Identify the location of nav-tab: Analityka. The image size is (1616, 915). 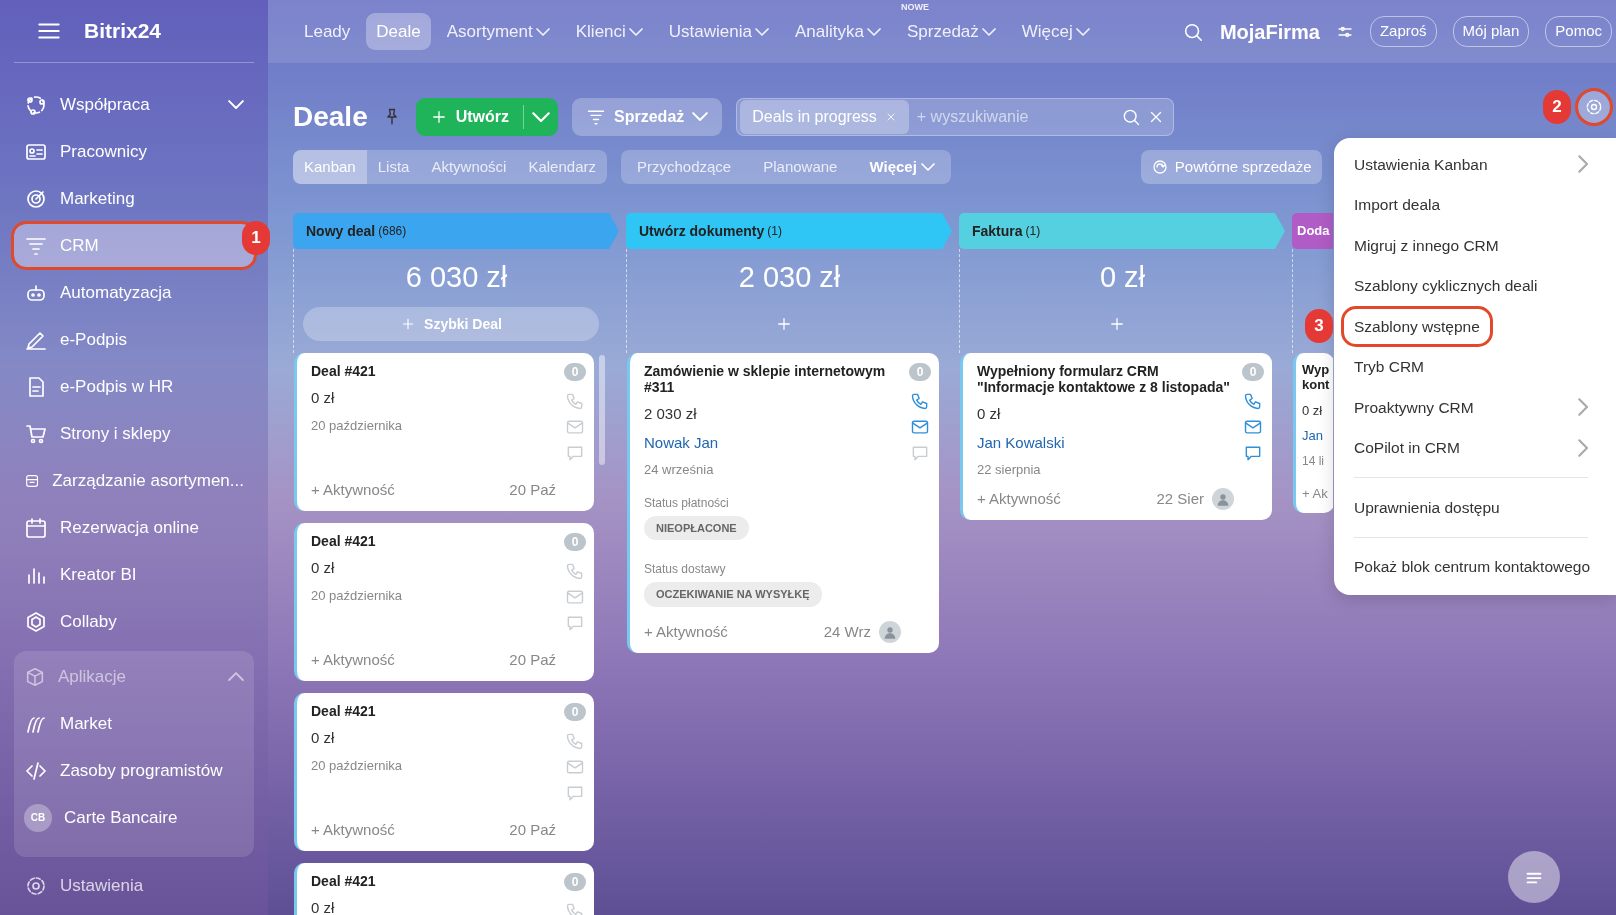
(838, 31).